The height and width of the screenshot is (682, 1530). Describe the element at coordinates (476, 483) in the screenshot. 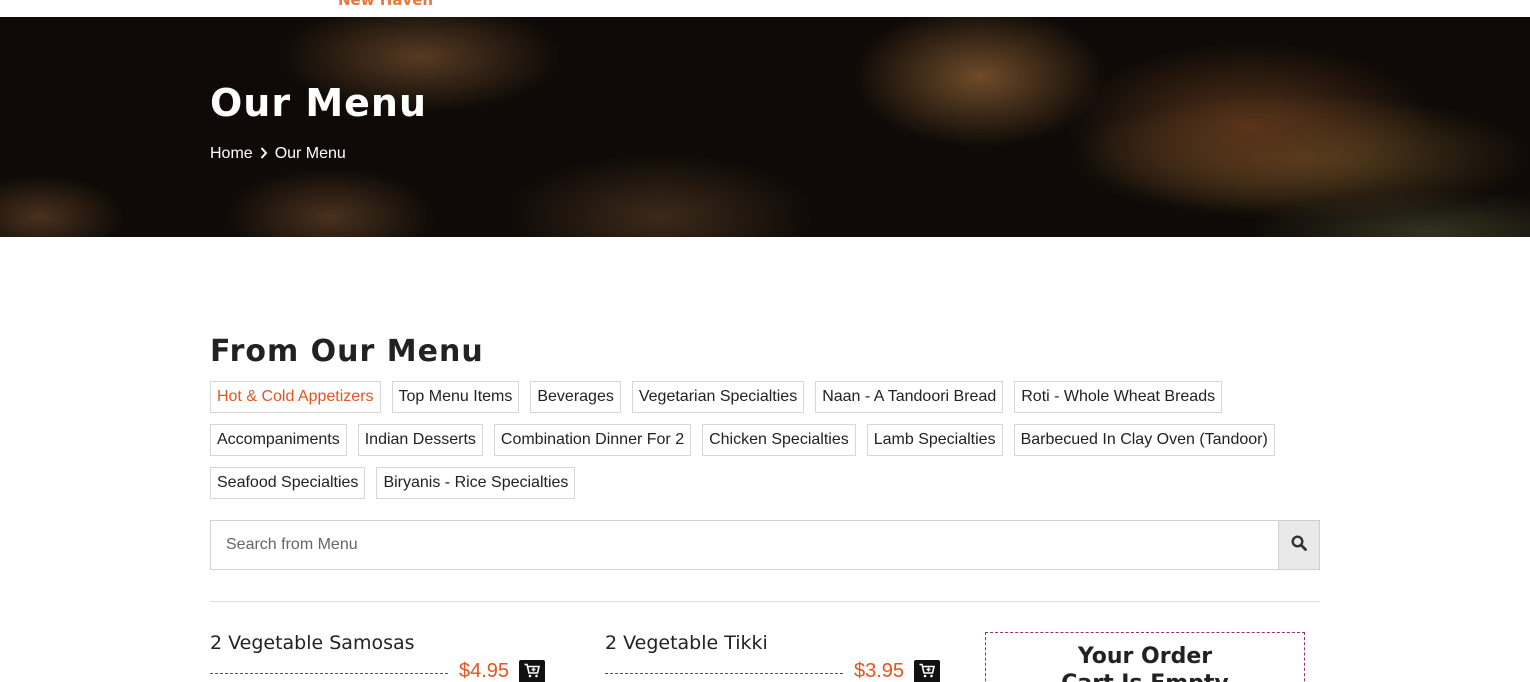

I see `category-tab-biryanis: Biryanis - Rice Specialties` at that location.